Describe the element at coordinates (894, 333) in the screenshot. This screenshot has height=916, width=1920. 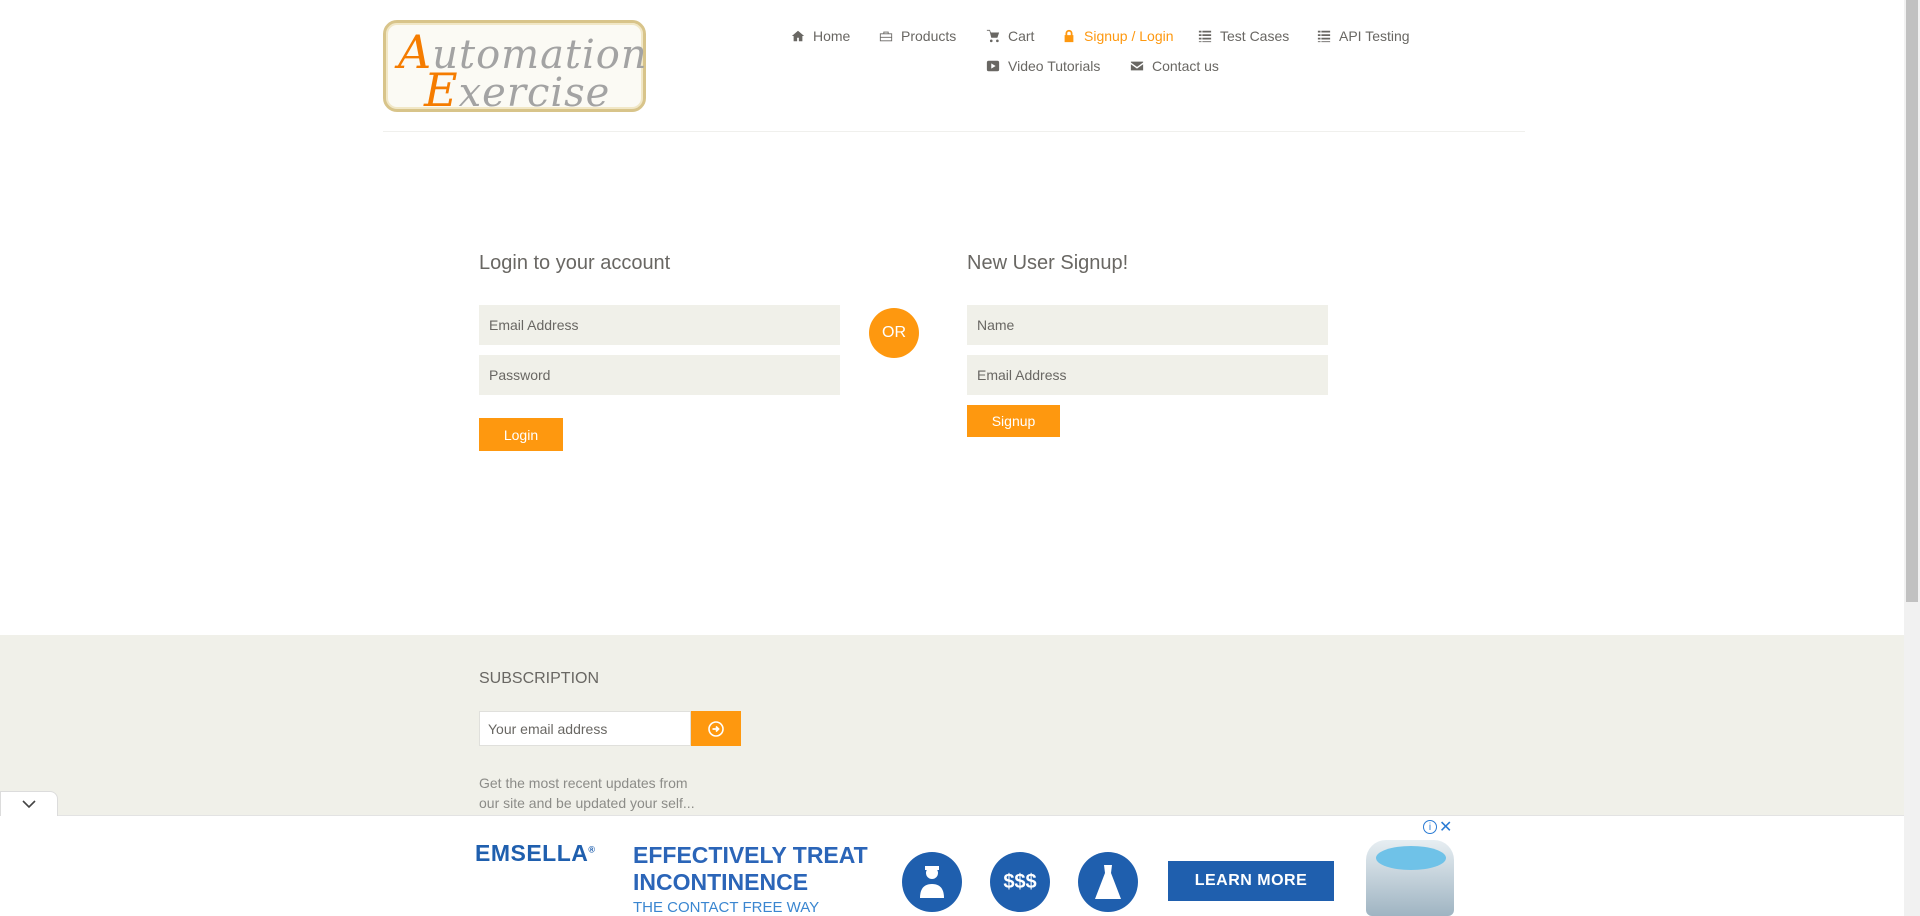
I see `or-divider-badge: OR` at that location.